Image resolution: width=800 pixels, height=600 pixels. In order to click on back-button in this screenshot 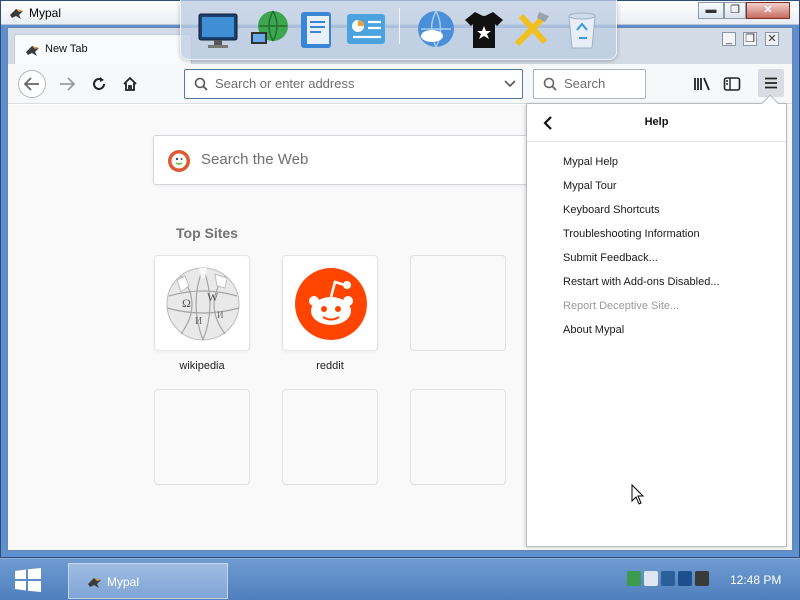, I will do `click(32, 84)`.